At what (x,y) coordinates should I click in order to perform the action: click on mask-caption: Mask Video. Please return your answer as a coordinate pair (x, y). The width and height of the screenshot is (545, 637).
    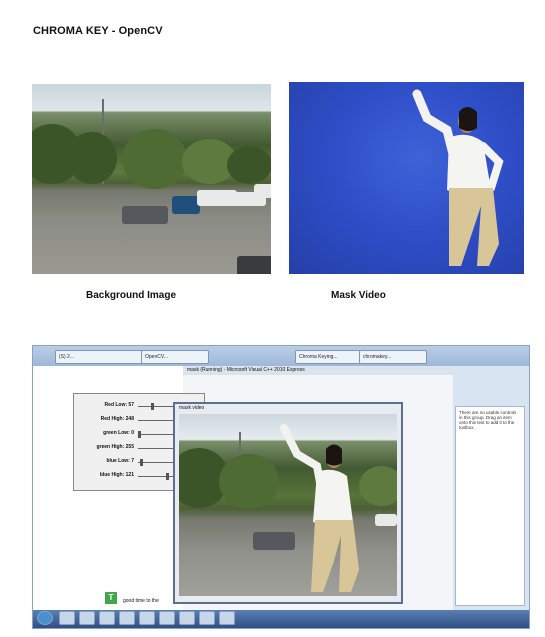
    Looking at the image, I should click on (358, 295).